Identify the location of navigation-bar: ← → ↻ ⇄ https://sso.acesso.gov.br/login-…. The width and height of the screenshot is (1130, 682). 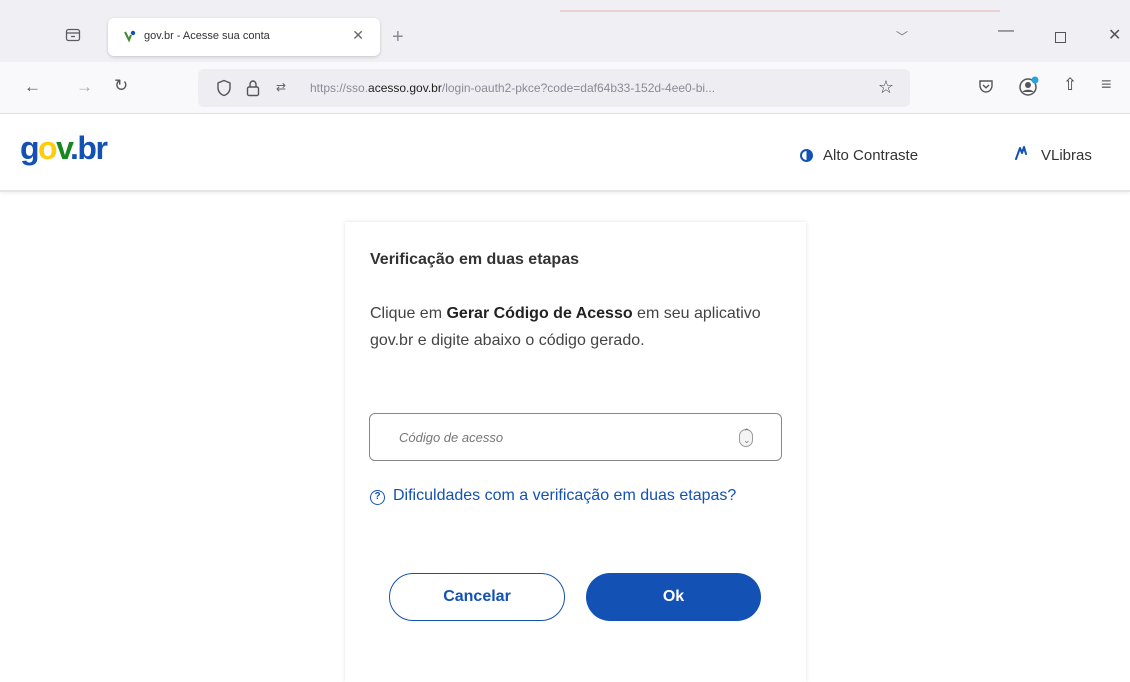
(565, 88).